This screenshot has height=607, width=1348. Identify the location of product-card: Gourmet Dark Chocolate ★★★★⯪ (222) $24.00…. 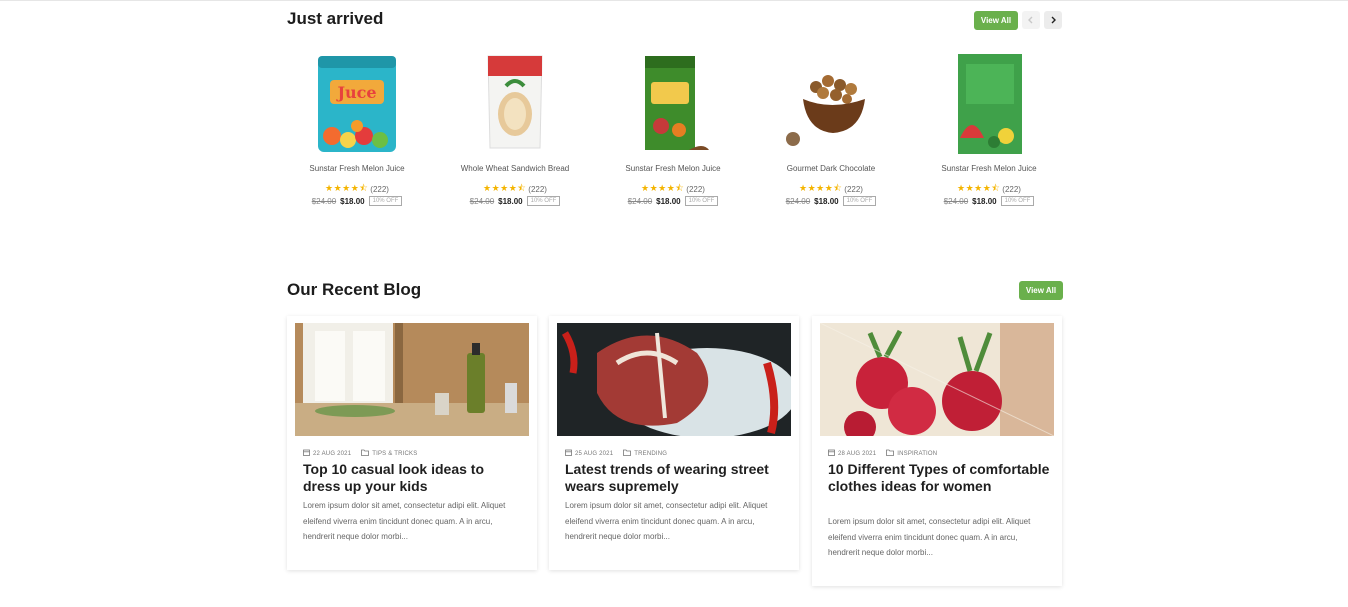
(831, 133).